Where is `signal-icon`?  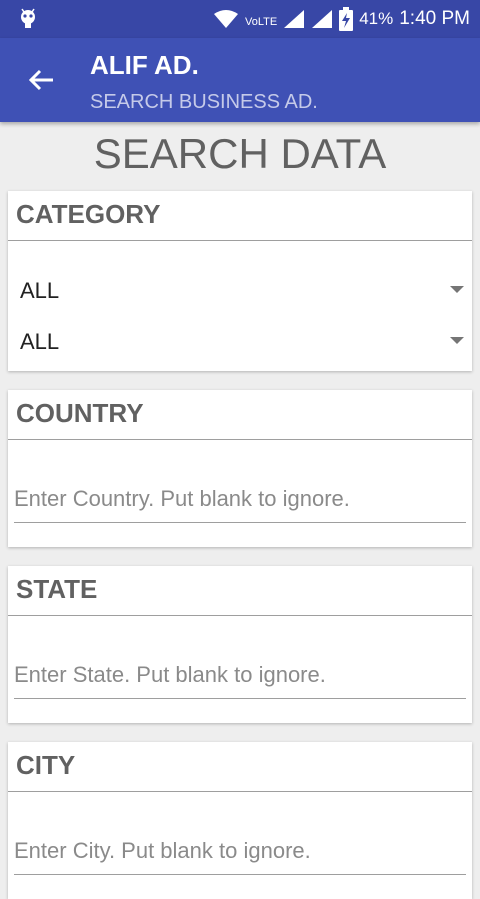 signal-icon is located at coordinates (294, 19).